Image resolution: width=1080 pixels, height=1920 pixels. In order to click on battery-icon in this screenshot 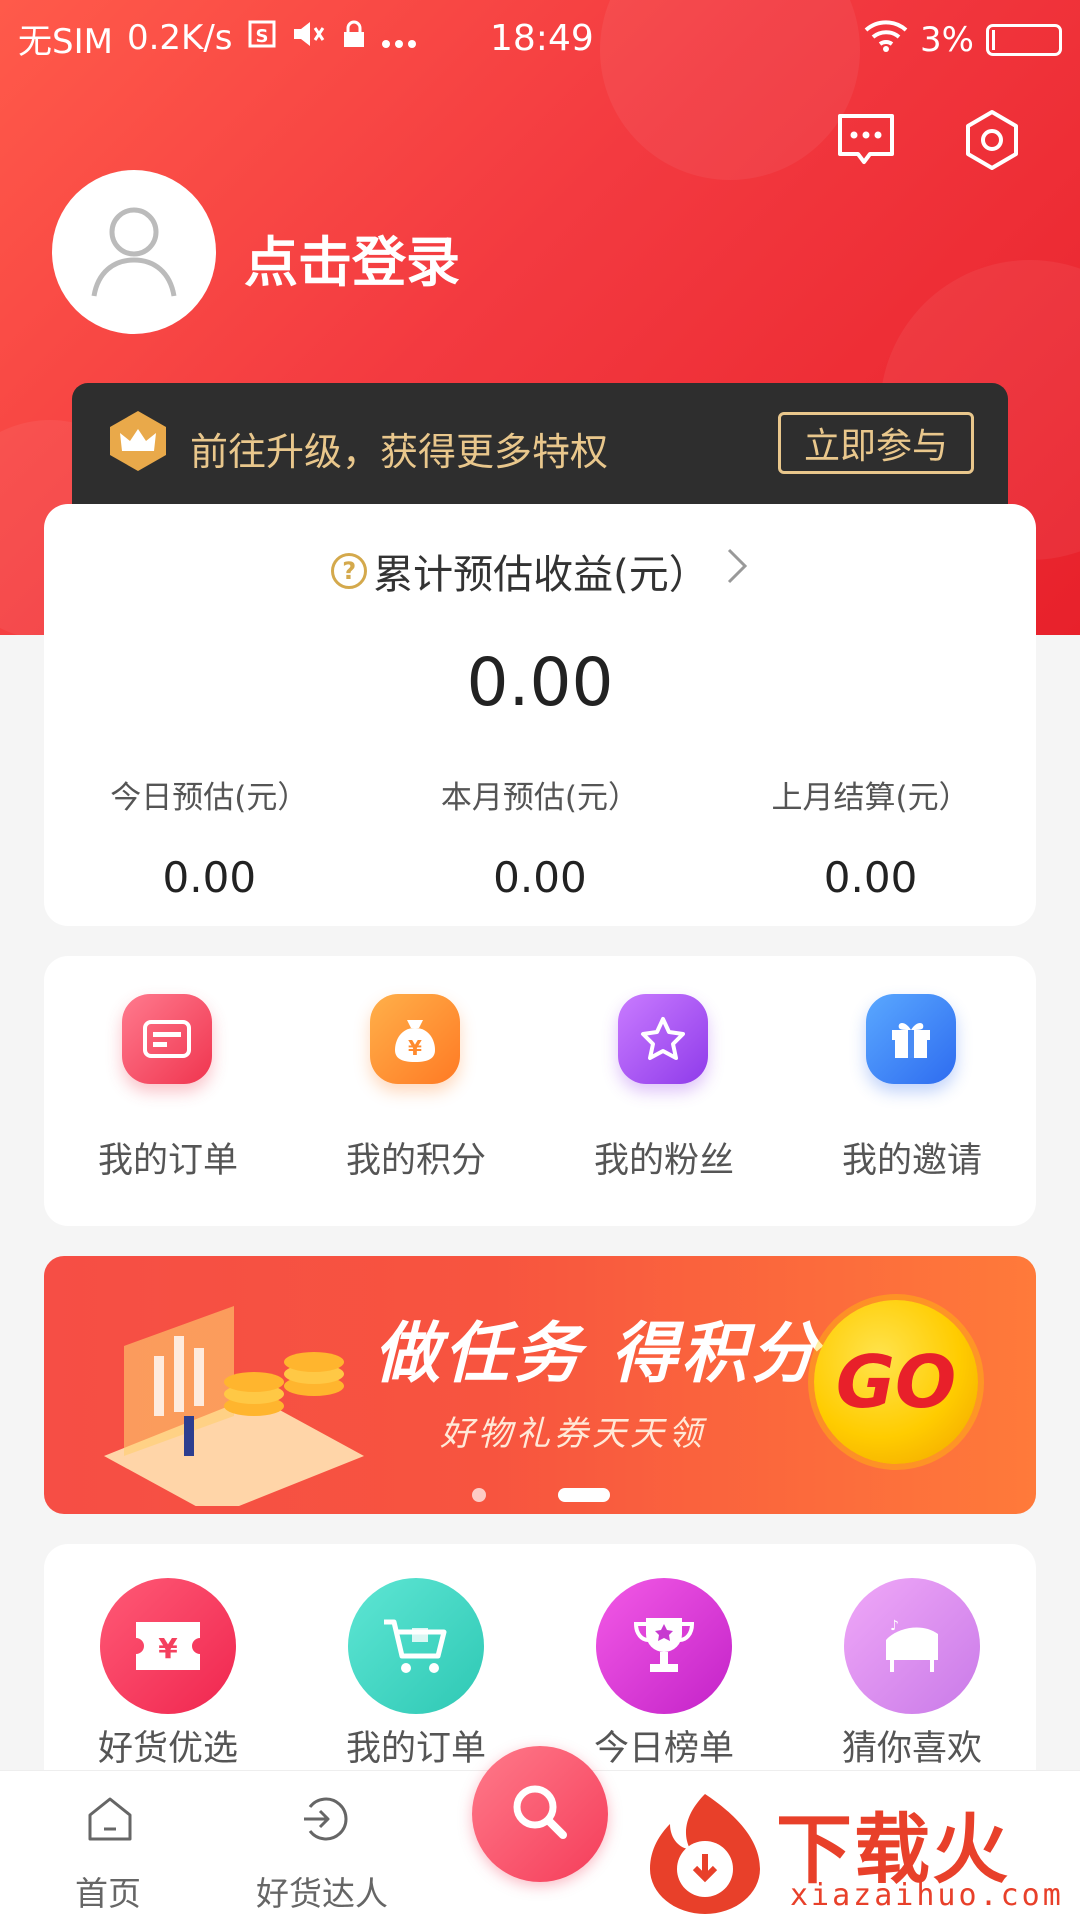, I will do `click(1024, 39)`.